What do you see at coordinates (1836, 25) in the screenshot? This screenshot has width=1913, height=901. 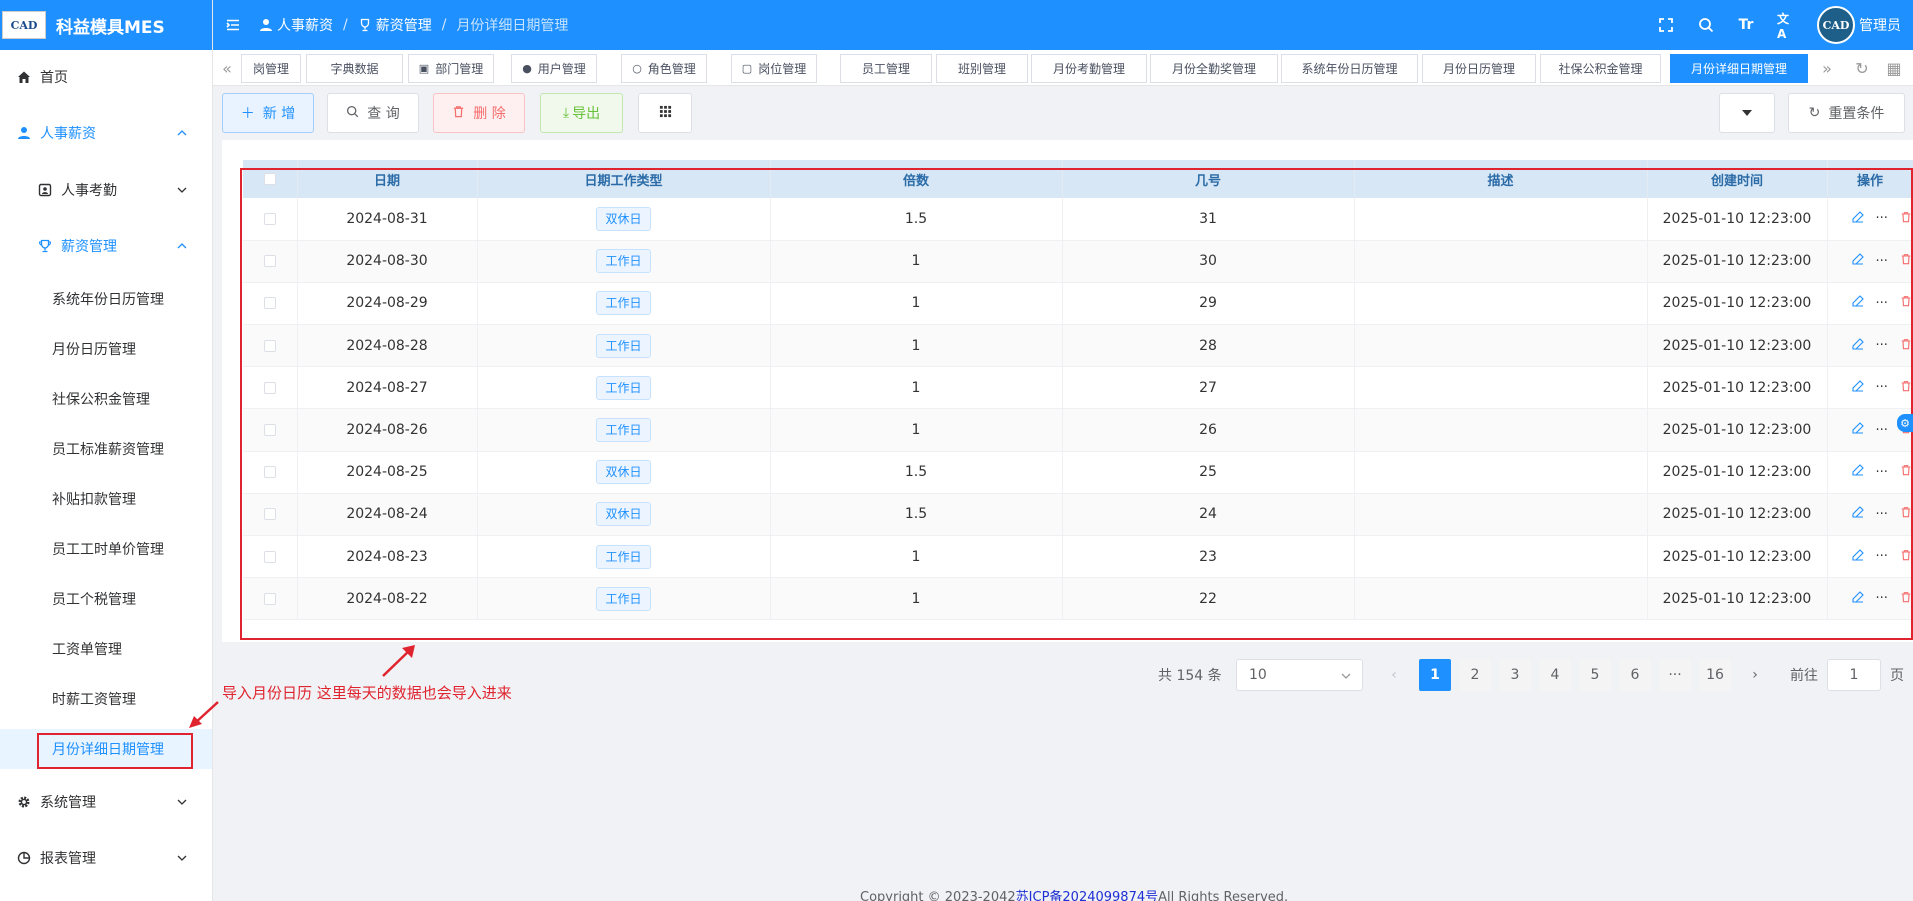 I see `avatar: CAD` at bounding box center [1836, 25].